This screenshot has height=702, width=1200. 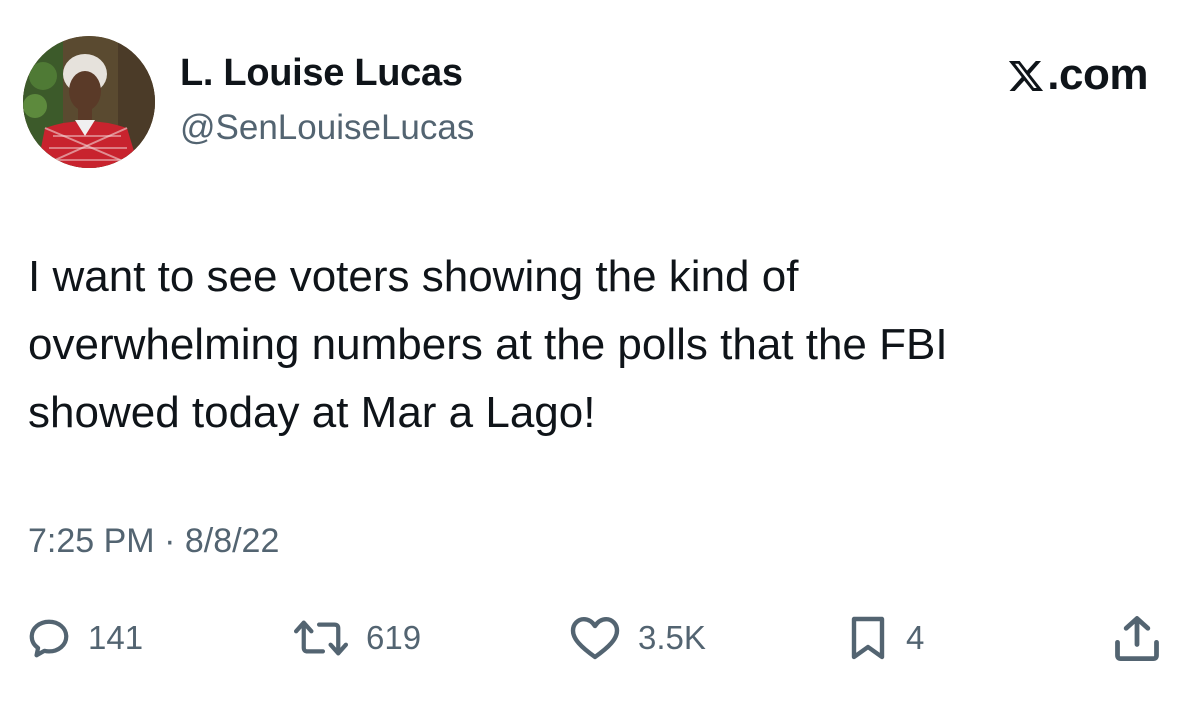 I want to click on tweet-text-line: showed today at Mar a Lago!, so click(x=312, y=412).